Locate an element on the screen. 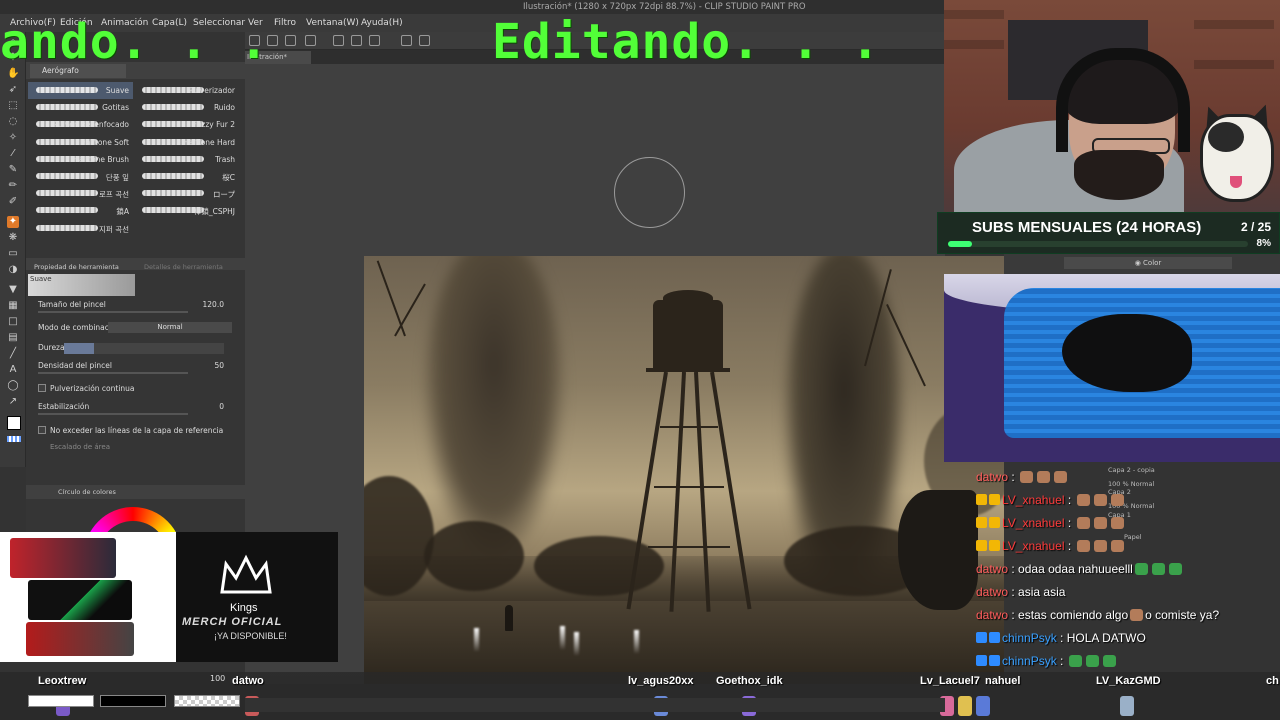 This screenshot has width=1280, height=720. transparent-color-swatch is located at coordinates (14, 439).